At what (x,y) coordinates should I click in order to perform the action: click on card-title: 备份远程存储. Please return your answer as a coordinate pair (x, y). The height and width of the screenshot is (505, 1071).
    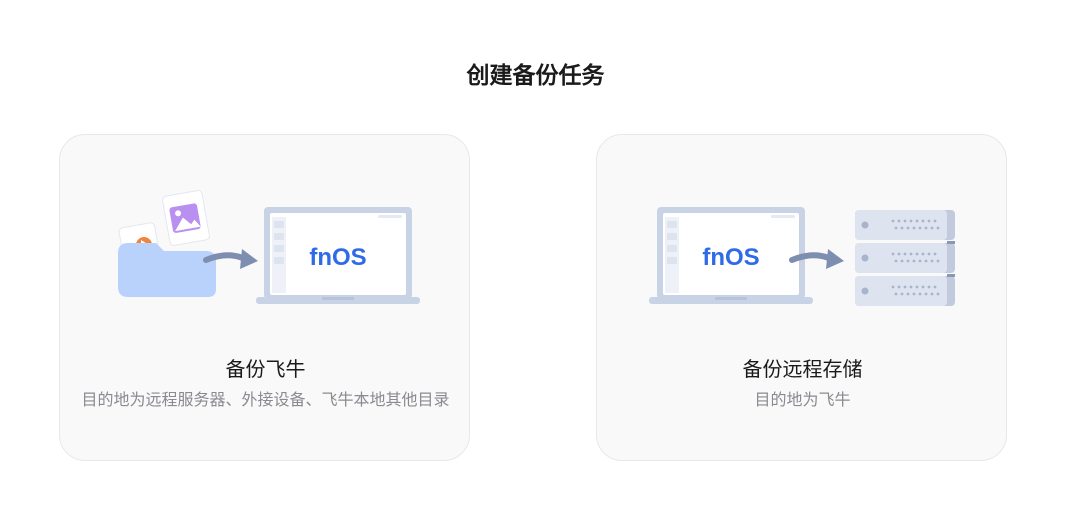
    Looking at the image, I should click on (802, 369).